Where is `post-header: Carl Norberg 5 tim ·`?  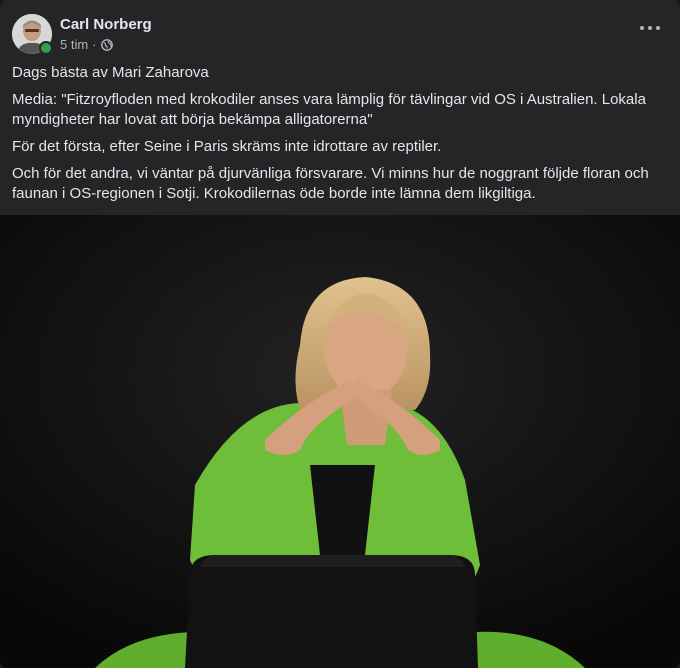
post-header: Carl Norberg 5 tim · is located at coordinates (340, 35).